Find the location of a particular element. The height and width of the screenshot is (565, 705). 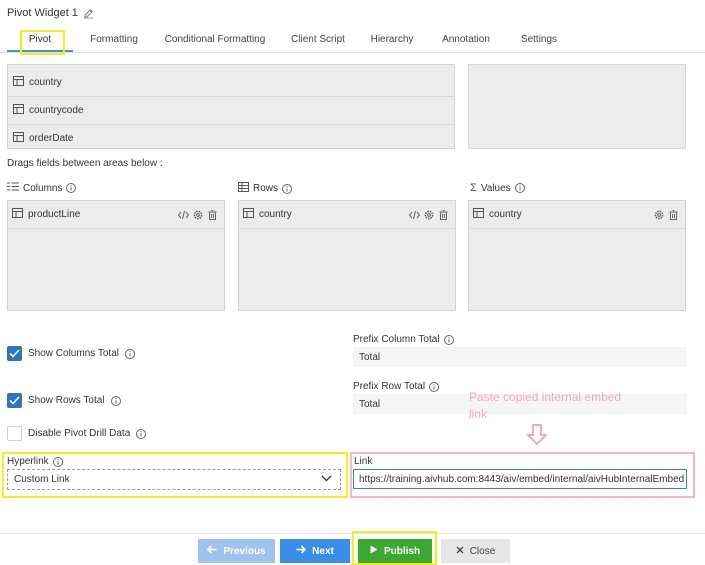

show-columns-total-option: Show Columns Total is located at coordinates (71, 353).